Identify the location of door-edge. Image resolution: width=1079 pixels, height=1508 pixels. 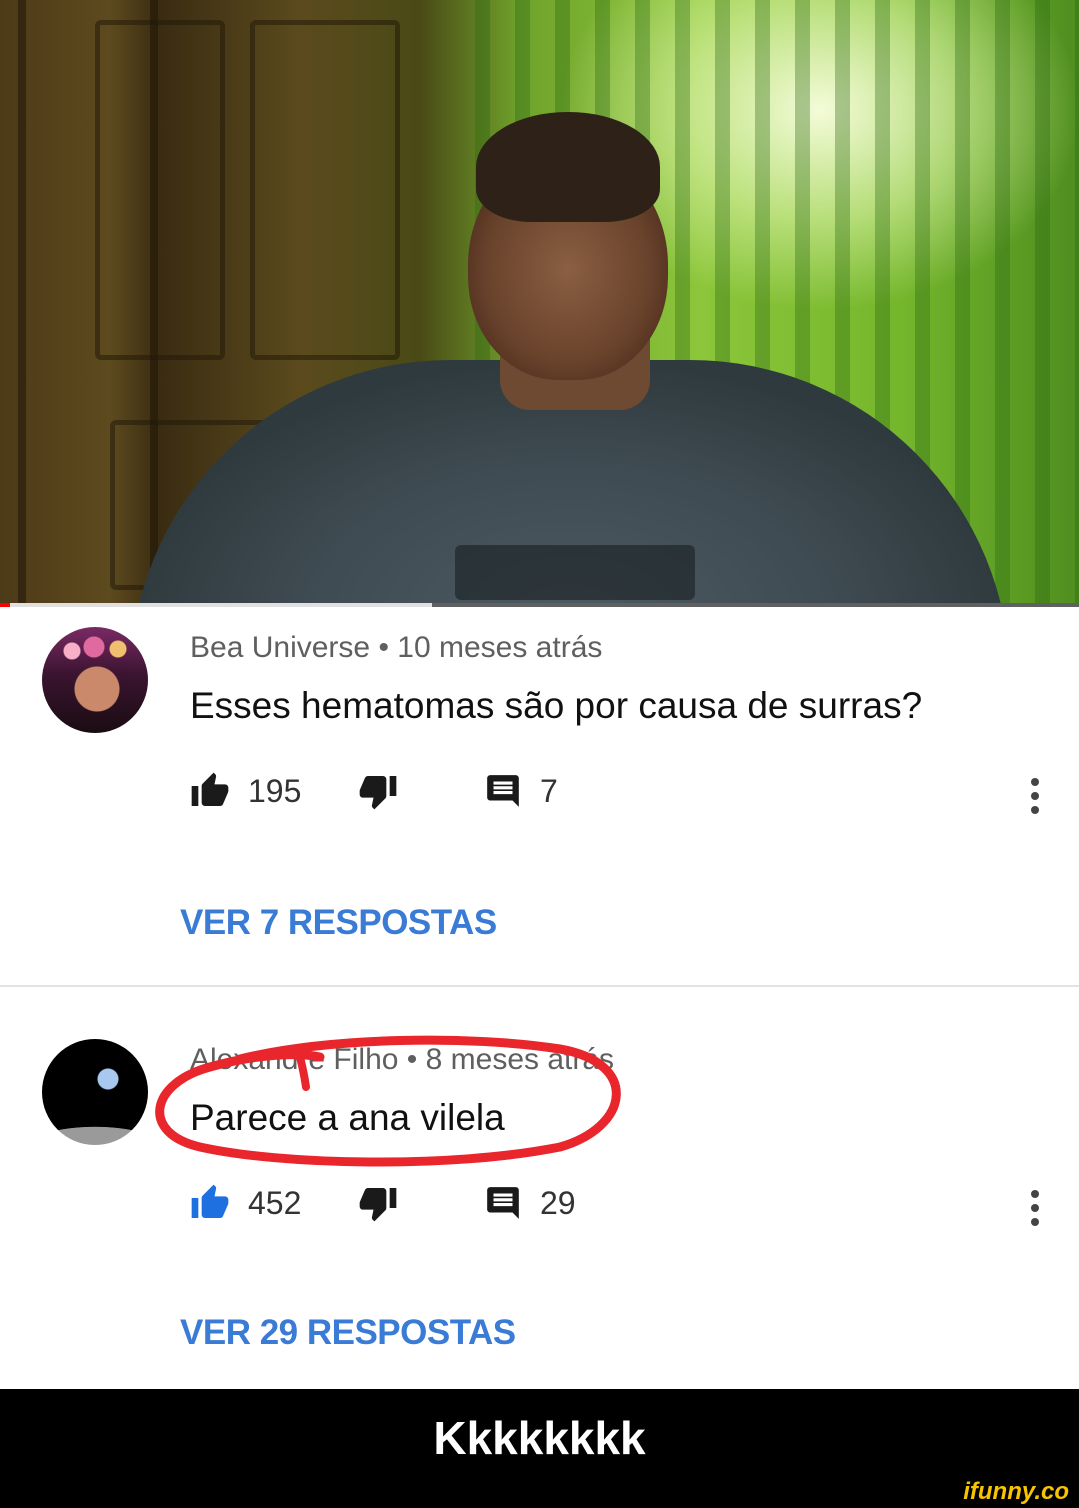
(22, 303).